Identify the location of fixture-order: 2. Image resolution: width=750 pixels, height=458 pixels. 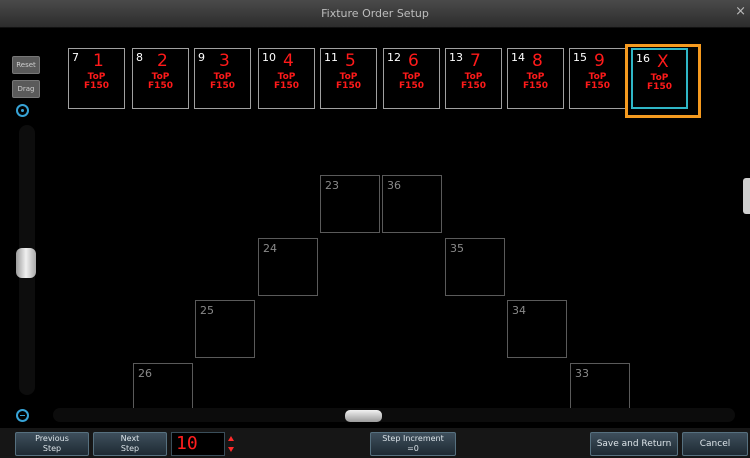
(162, 61).